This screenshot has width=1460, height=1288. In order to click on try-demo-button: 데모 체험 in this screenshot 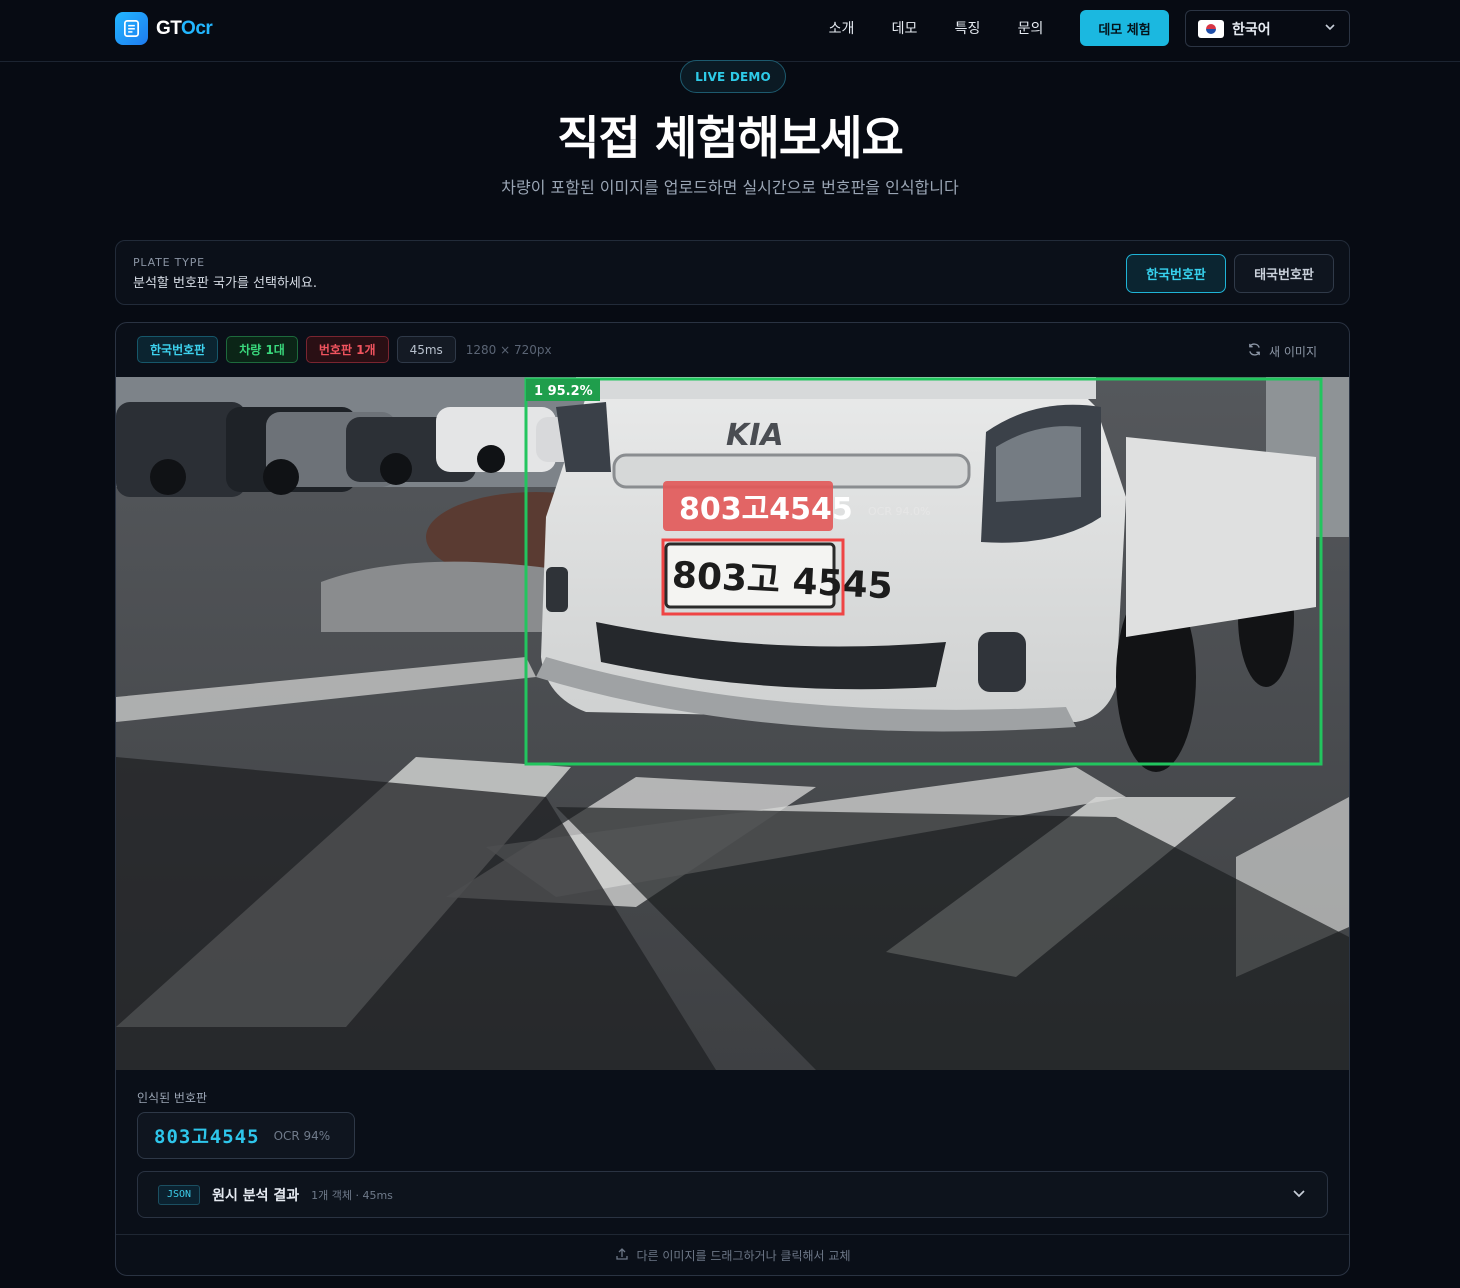, I will do `click(1124, 28)`.